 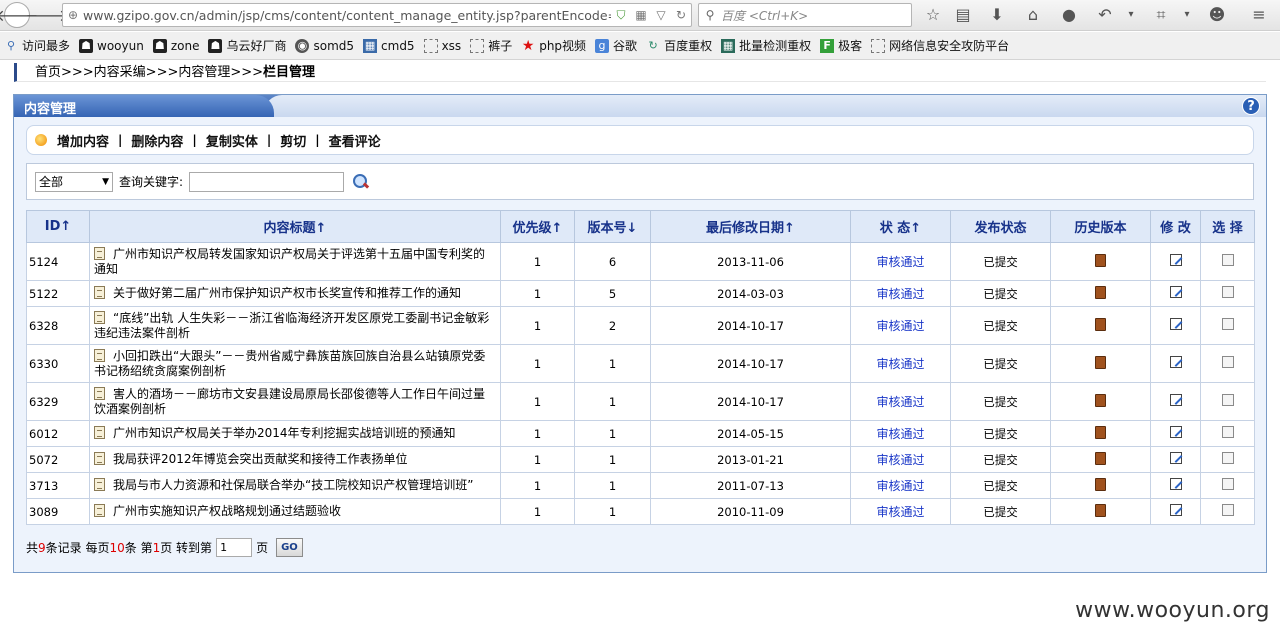 I want to click on row-title: 广州市知识产权局关于举办2014年专利挖掘实战培训班的预通知, so click(x=284, y=433).